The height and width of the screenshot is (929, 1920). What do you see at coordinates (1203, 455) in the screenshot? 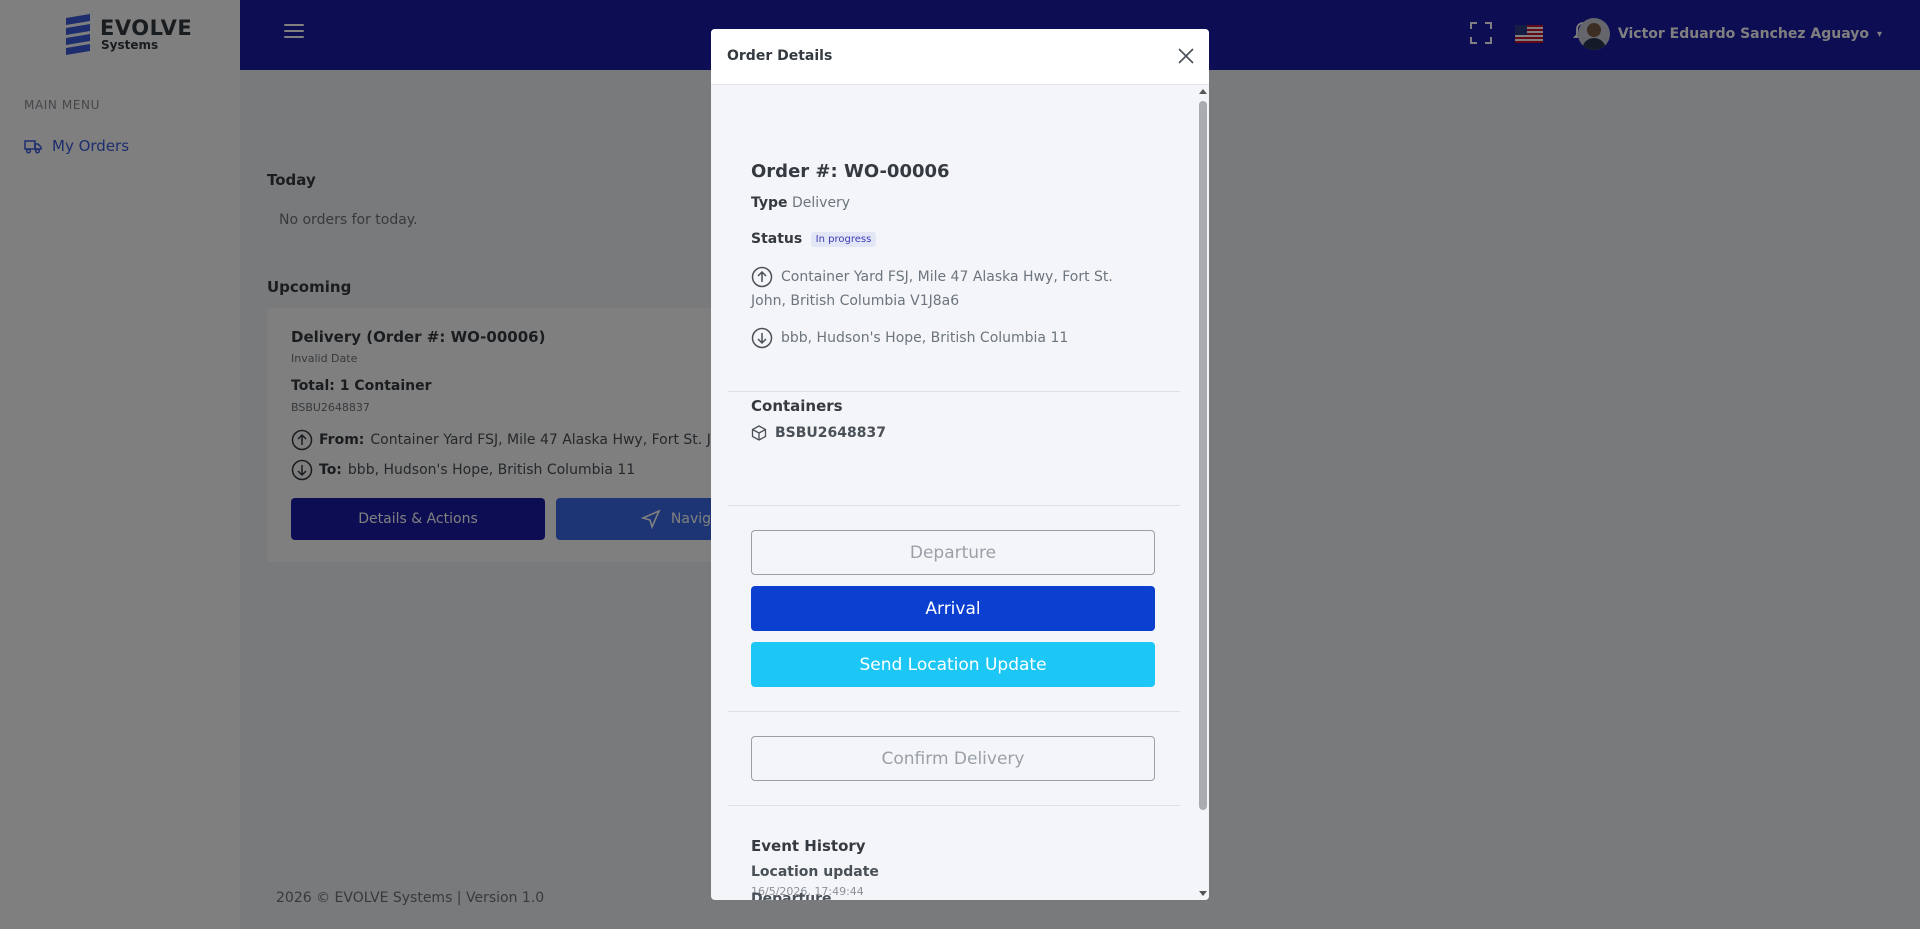
I see `scroll-thumb` at bounding box center [1203, 455].